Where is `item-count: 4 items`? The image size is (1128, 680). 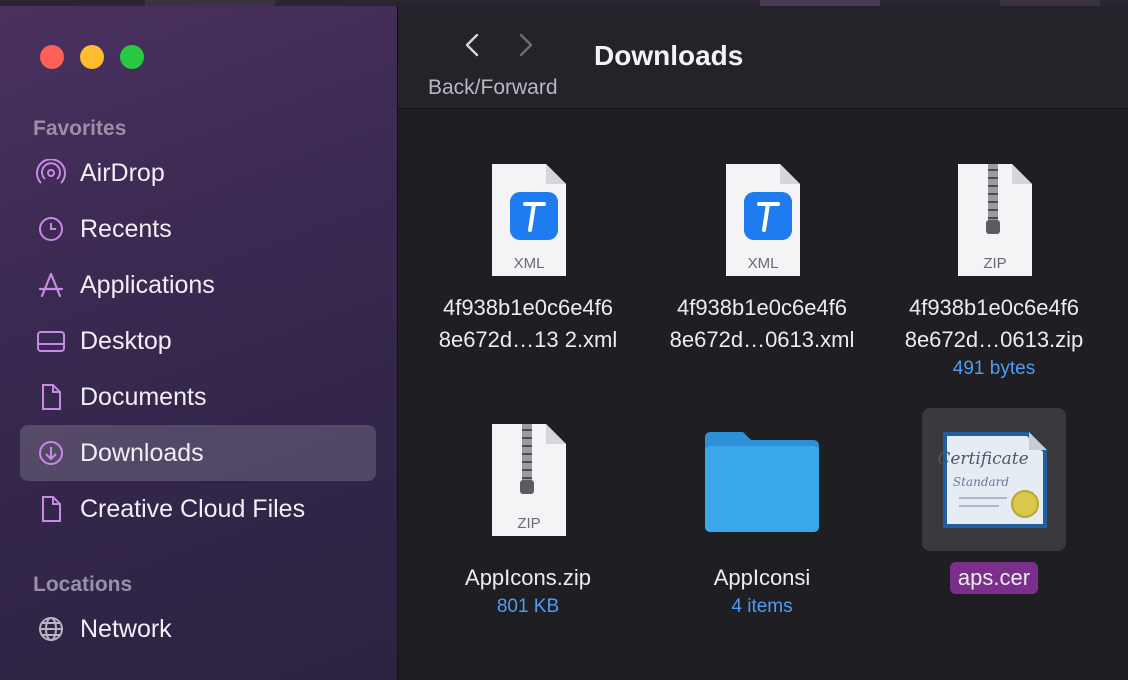 item-count: 4 items is located at coordinates (762, 606).